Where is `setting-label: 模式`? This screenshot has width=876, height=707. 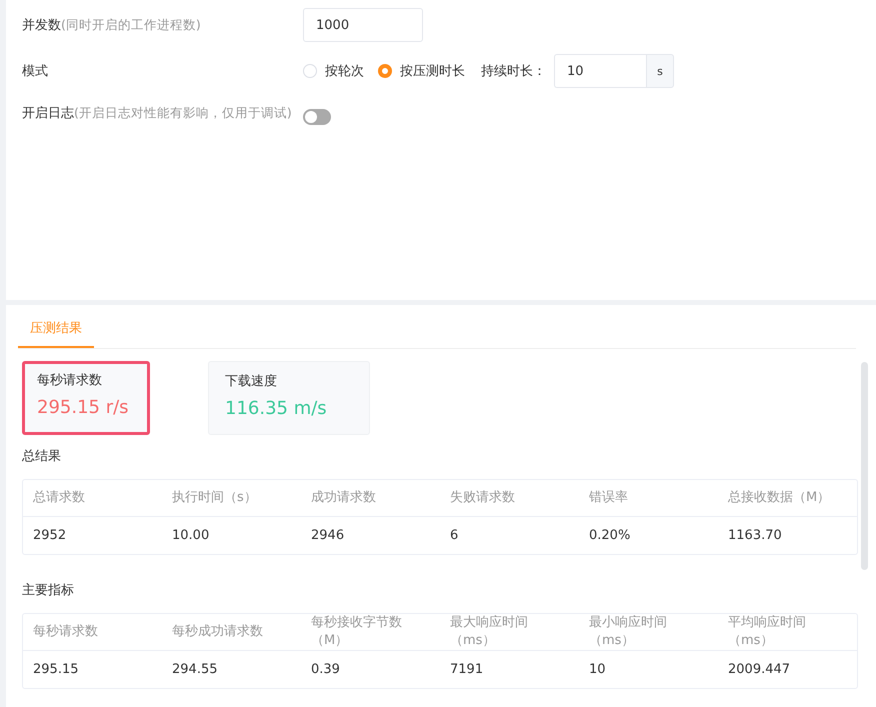 setting-label: 模式 is located at coordinates (35, 72).